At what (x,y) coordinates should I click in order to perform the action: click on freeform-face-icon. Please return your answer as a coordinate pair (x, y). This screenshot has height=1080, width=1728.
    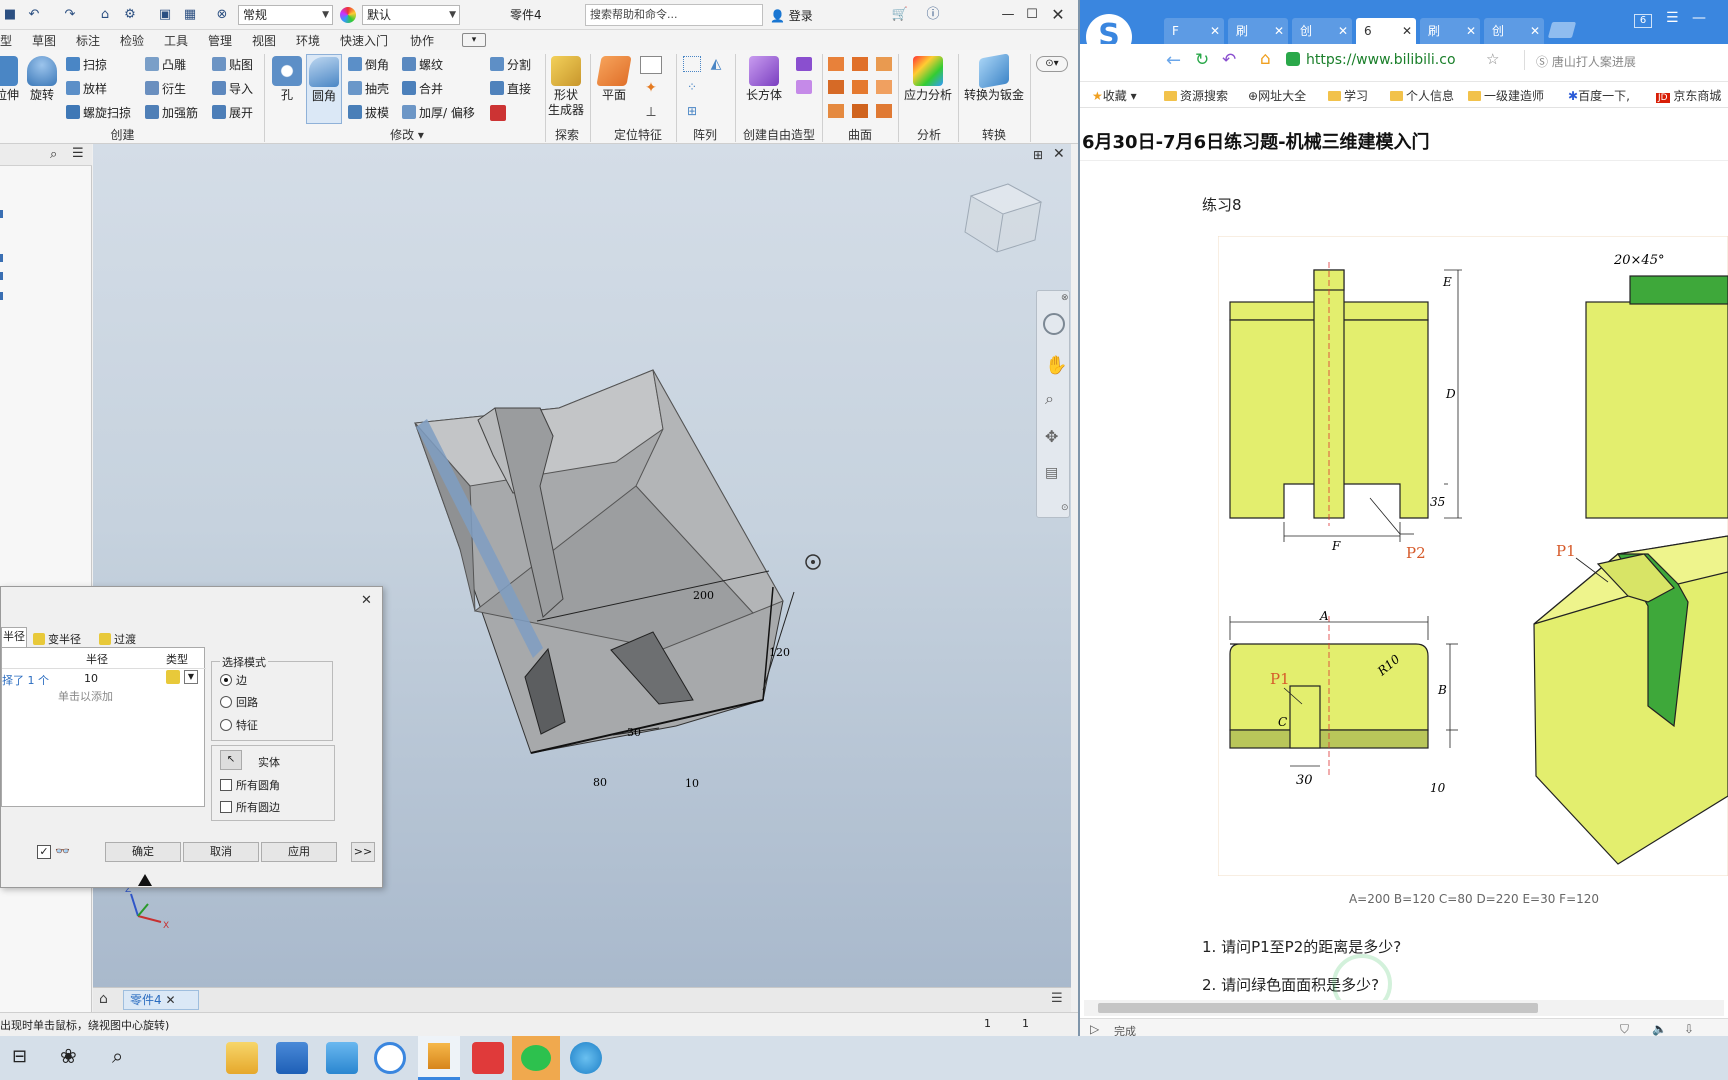
    Looking at the image, I should click on (804, 64).